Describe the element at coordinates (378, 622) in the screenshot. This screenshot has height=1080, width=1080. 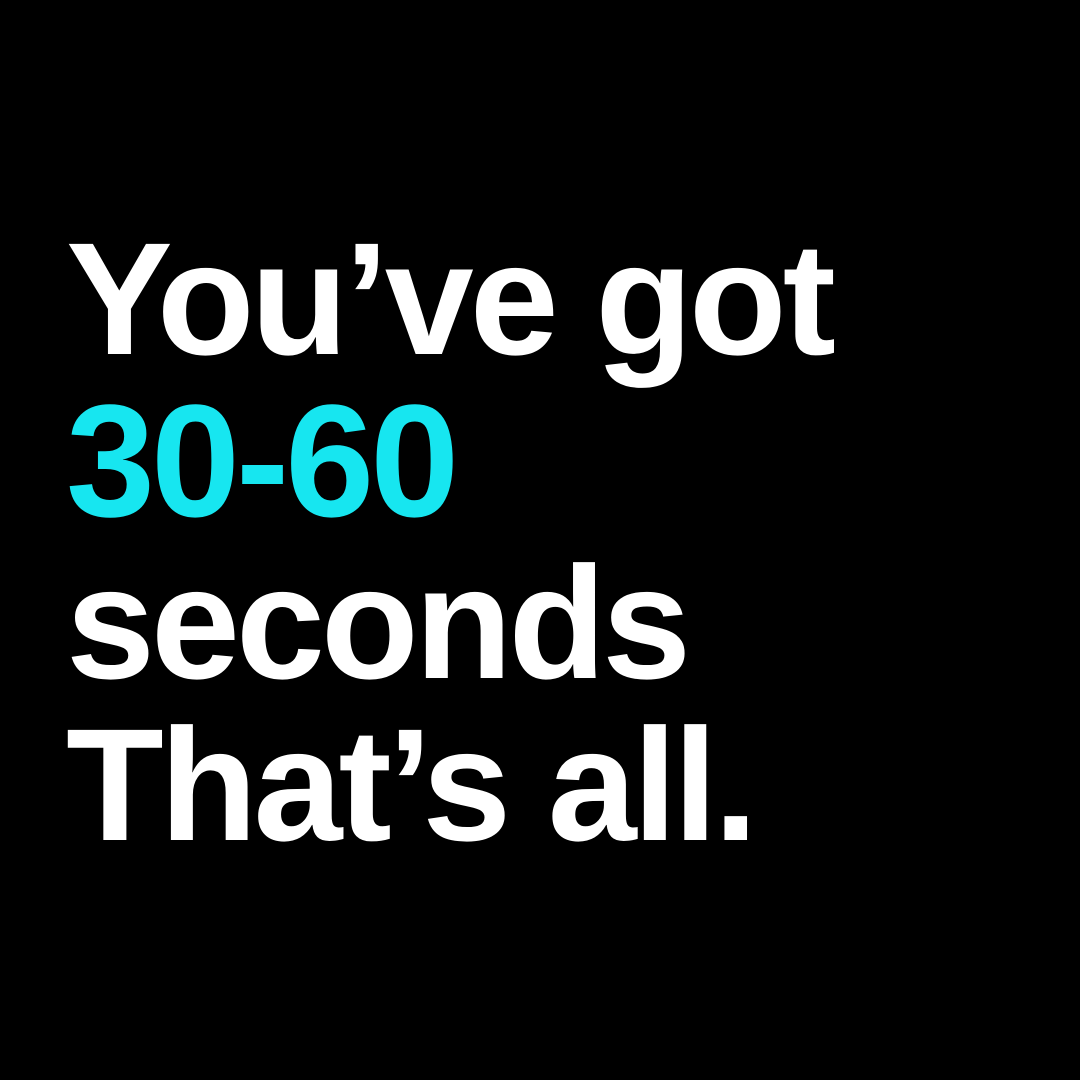
I see `headline-line-3: seconds` at that location.